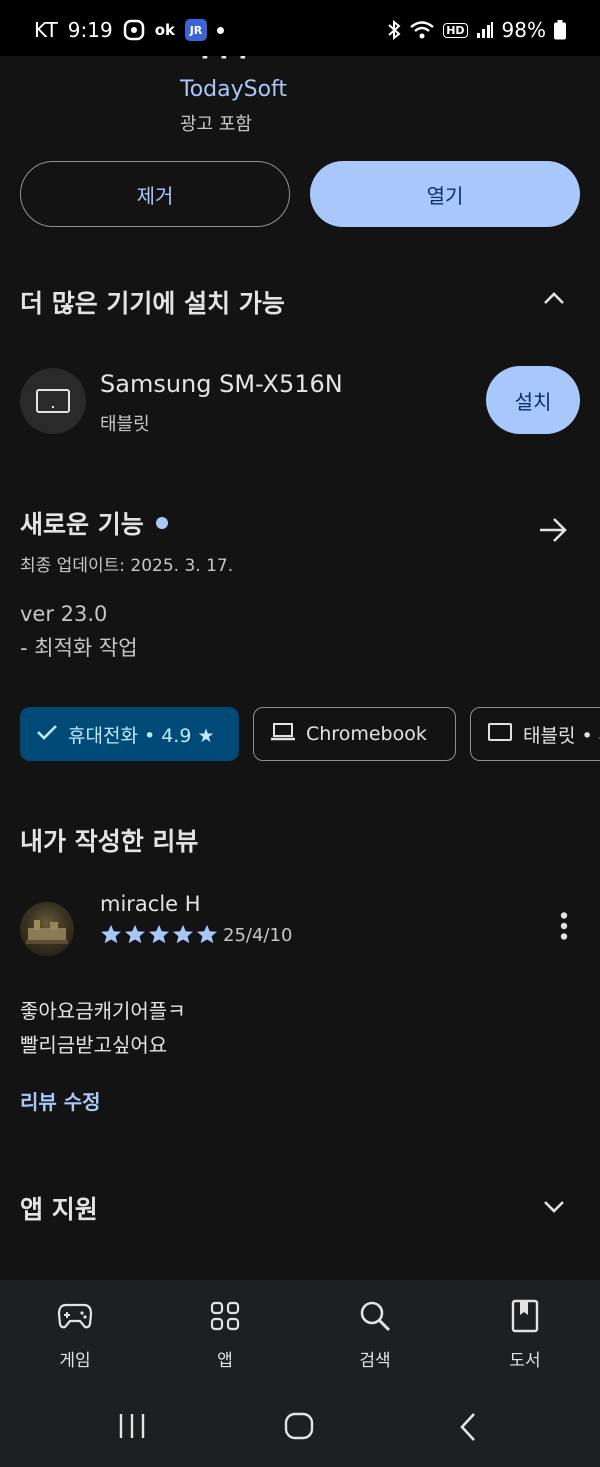 The height and width of the screenshot is (1467, 600). Describe the element at coordinates (152, 303) in the screenshot. I see `more-devices-title: 더 많은 기기에 설치 가능` at that location.